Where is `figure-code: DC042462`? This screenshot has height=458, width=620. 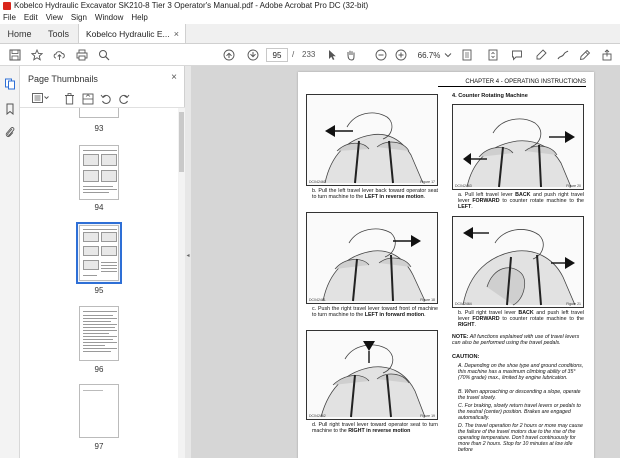 figure-code: DC042462 is located at coordinates (317, 416).